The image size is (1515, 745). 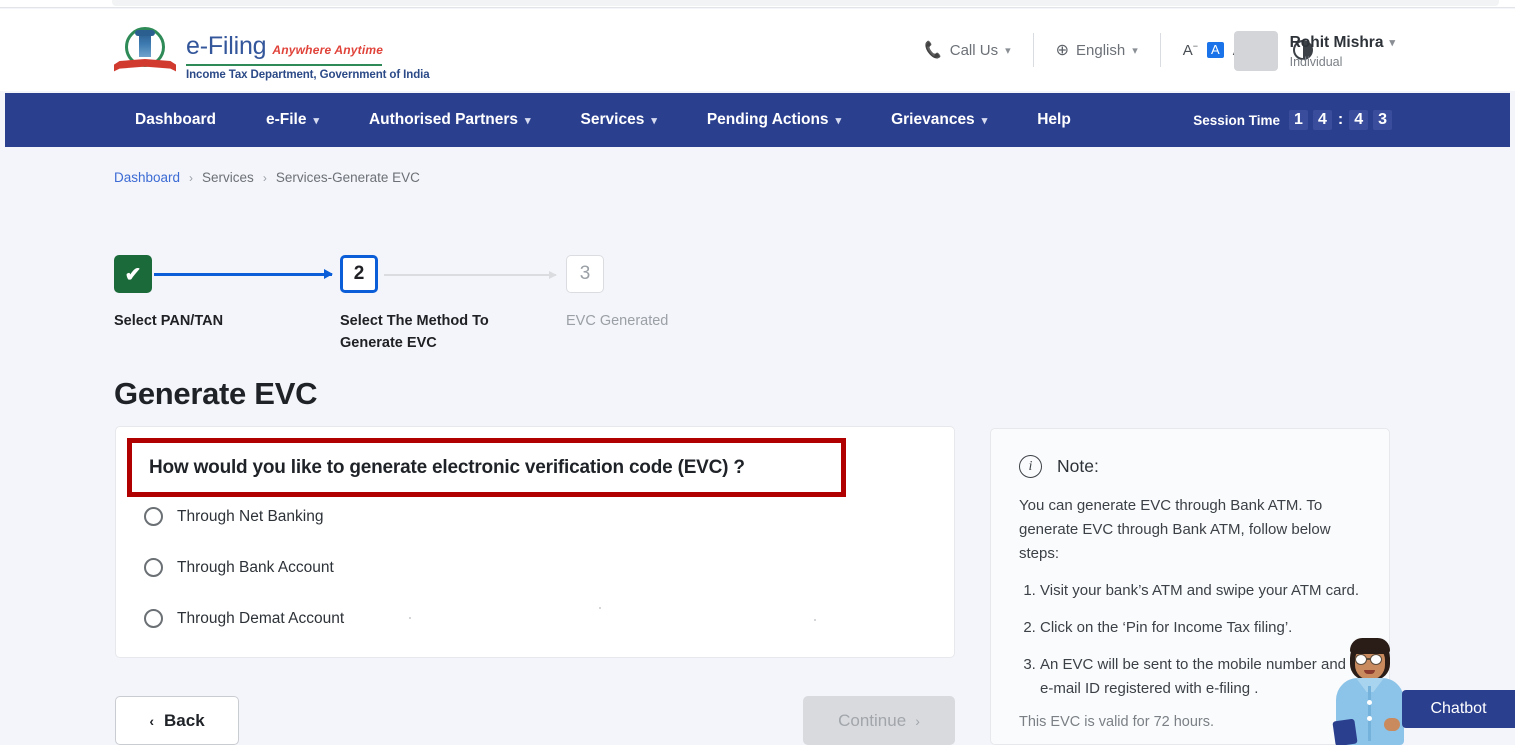 I want to click on stepper-step-3-number: 3, so click(x=585, y=273).